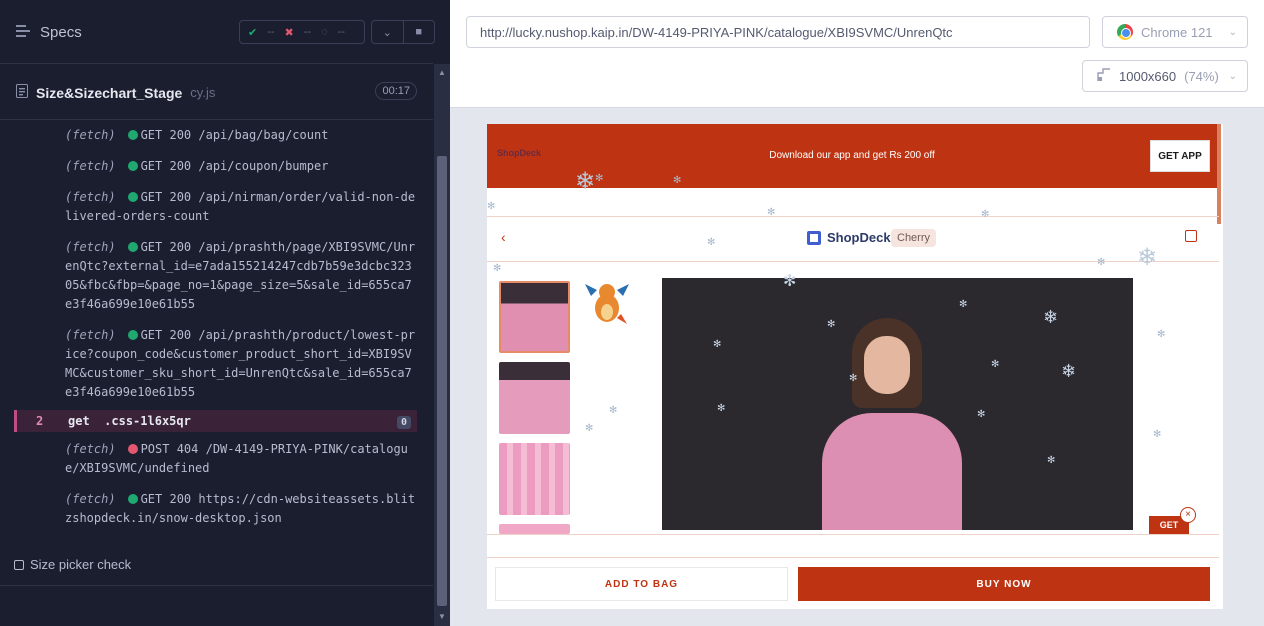 The width and height of the screenshot is (1264, 626). Describe the element at coordinates (81, 564) in the screenshot. I see `test-title: Size picker check` at that location.